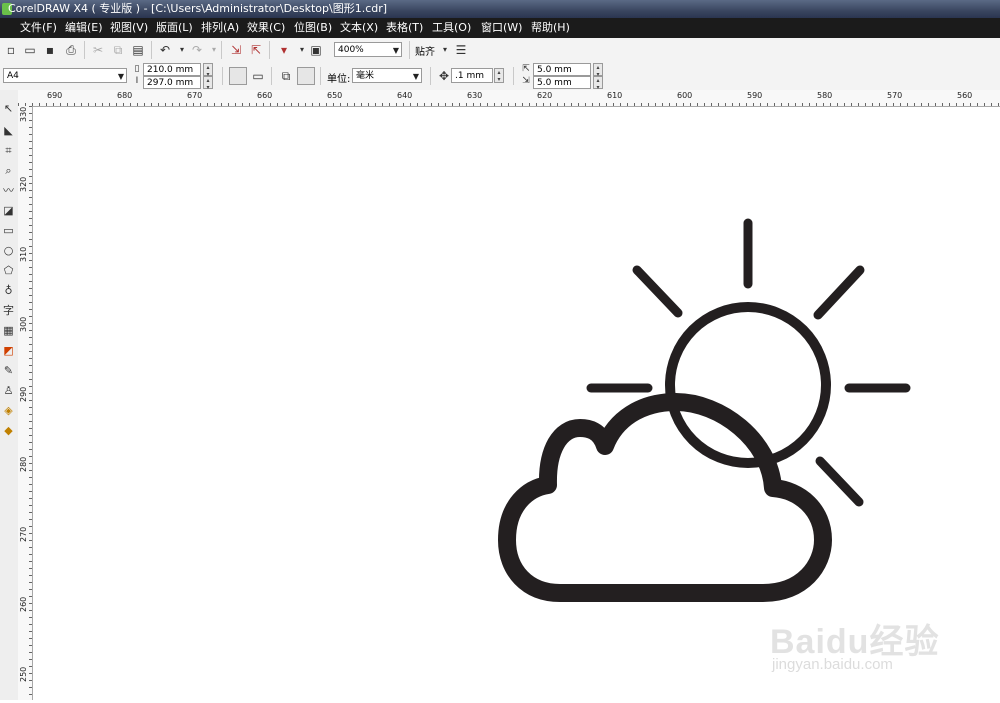 The height and width of the screenshot is (703, 1000). What do you see at coordinates (550, 28) in the screenshot?
I see `menu-help: 帮助(H)` at bounding box center [550, 28].